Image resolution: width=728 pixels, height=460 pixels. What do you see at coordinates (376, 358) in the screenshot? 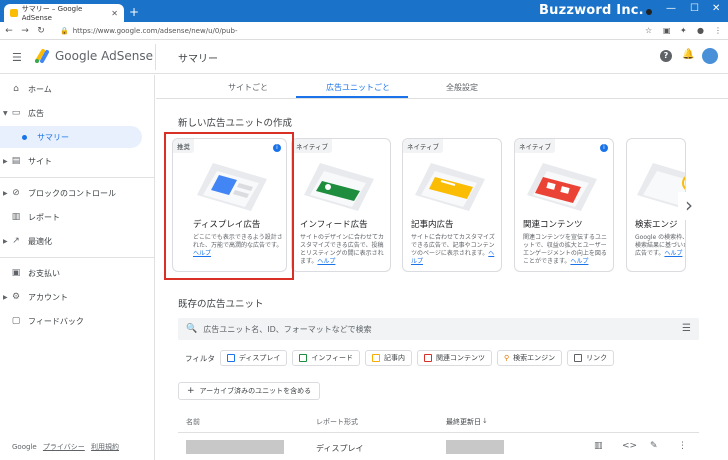
I see `in-article-icon` at bounding box center [376, 358].